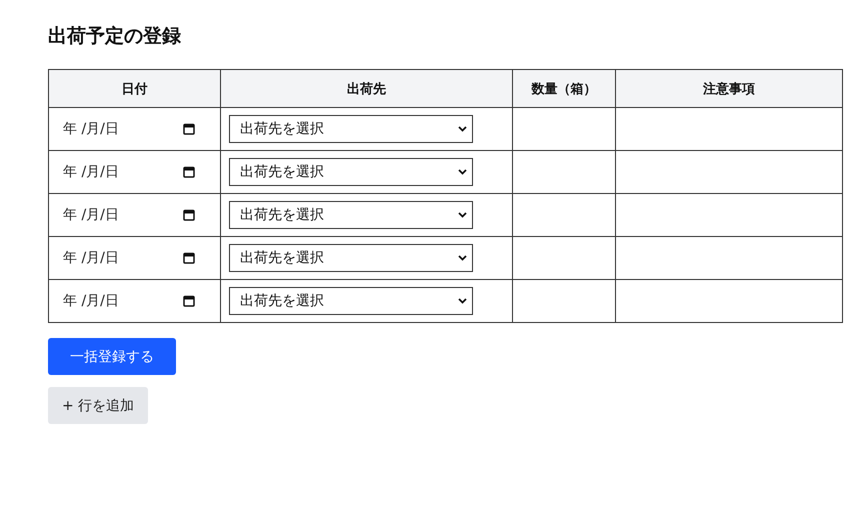 The image size is (867, 528). I want to click on column-header: 注意事項, so click(729, 89).